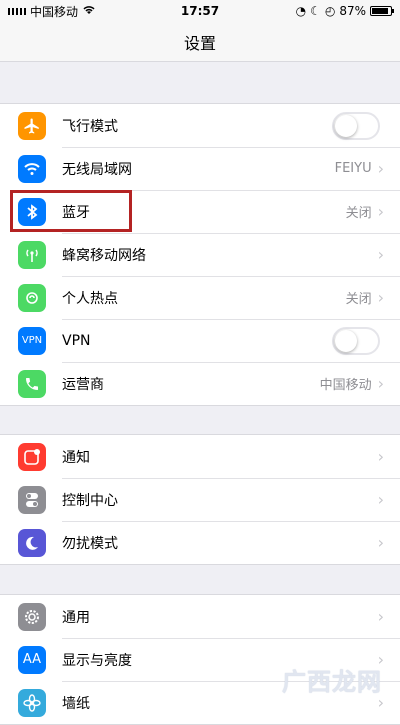  I want to click on settings-row-label: VPN, so click(76, 340).